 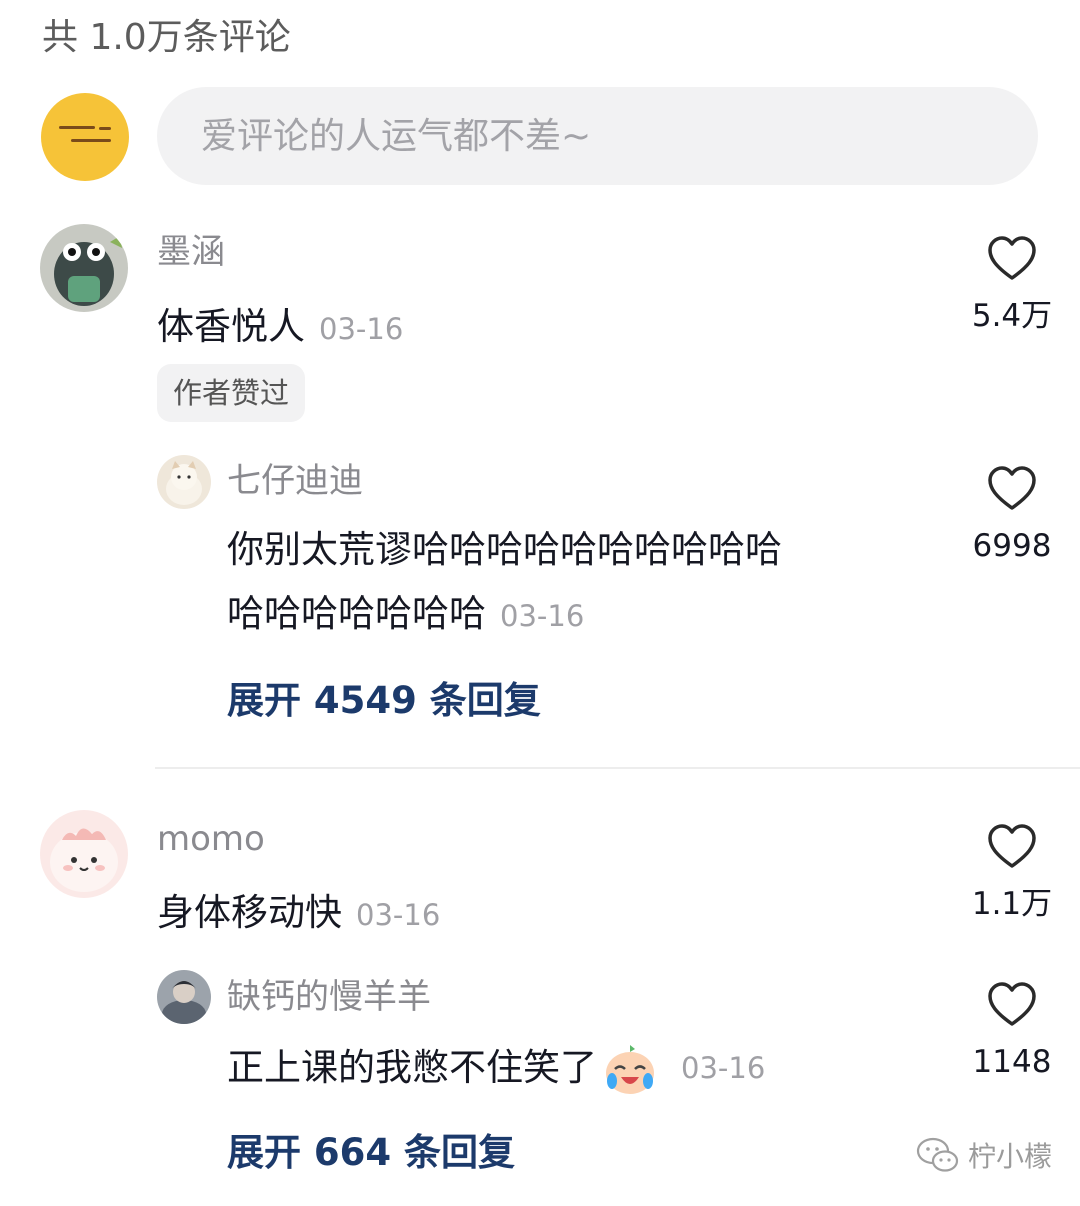 I want to click on reply-text-line2: 哈哈哈哈哈哈哈 03-16, so click(x=405, y=615).